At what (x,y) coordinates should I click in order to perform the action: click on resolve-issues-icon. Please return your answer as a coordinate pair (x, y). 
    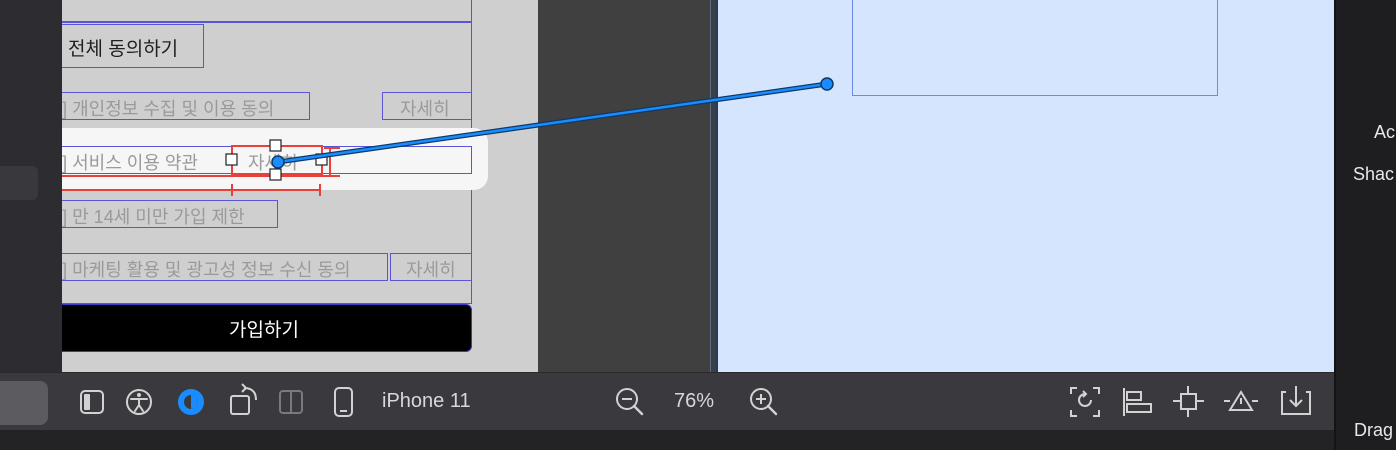
    Looking at the image, I should click on (1241, 400).